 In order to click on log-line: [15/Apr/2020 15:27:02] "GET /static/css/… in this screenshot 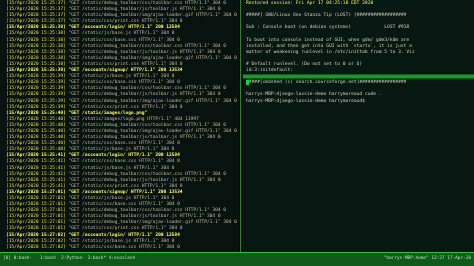, I will do `click(122, 248)`.